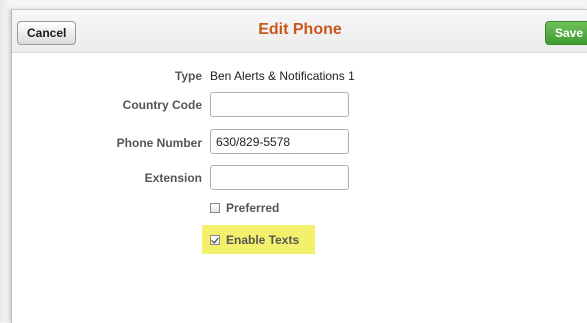  I want to click on preferred-checkbox, so click(215, 208).